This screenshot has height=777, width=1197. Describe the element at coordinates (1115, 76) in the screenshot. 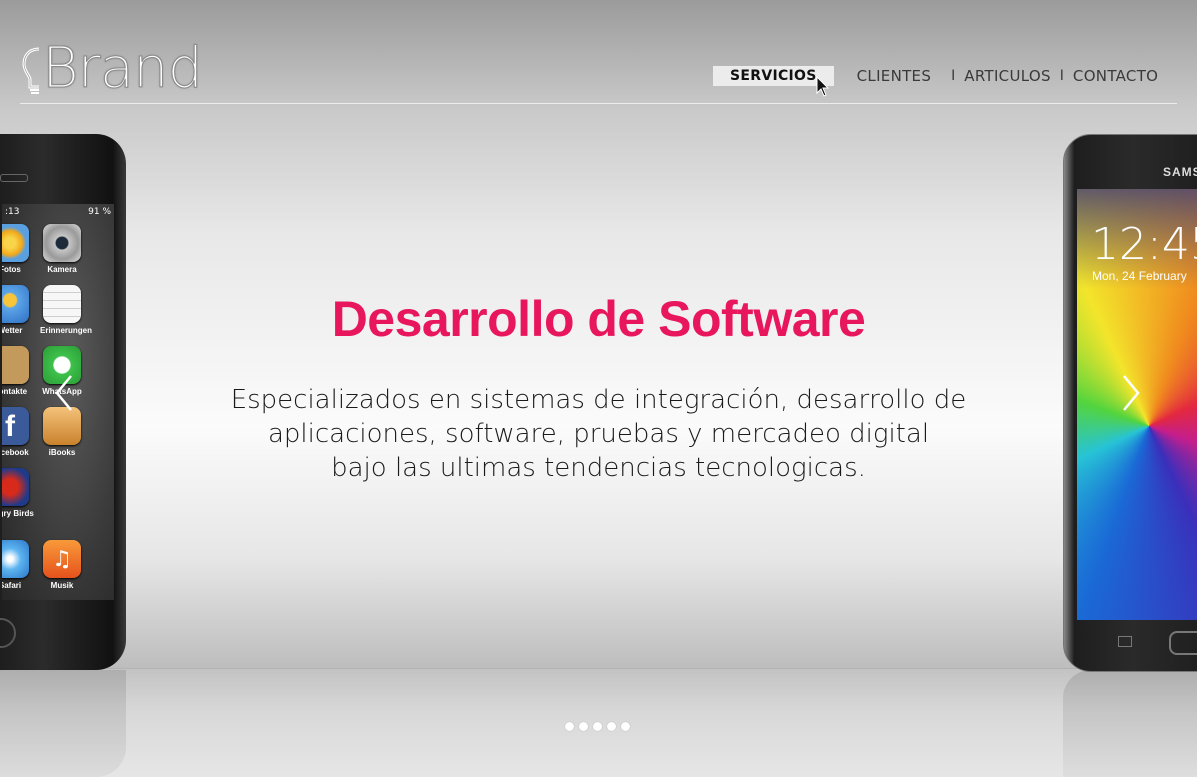

I see `nav-contacto: CONTACTO` at that location.